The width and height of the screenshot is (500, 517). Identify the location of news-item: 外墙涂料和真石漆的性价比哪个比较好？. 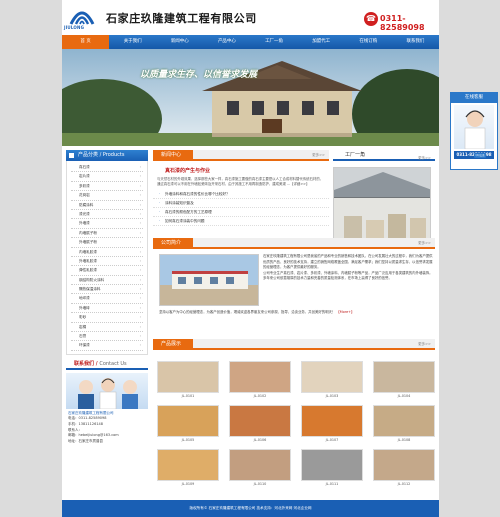
(241, 194).